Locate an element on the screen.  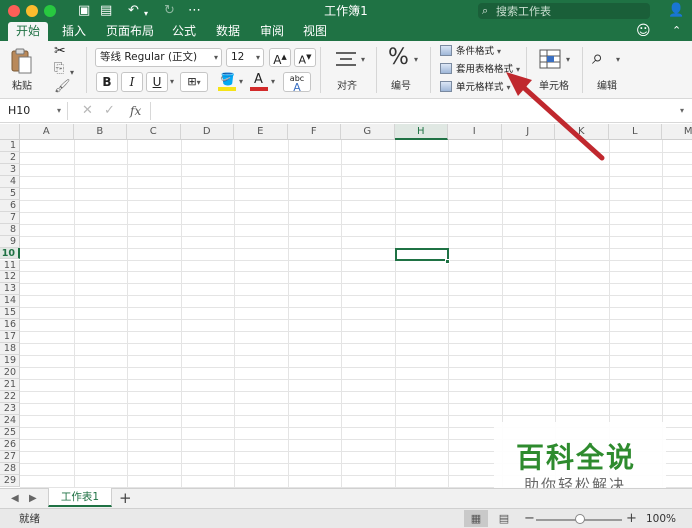
cancel-entry-icon: ✕ is located at coordinates (87, 111).